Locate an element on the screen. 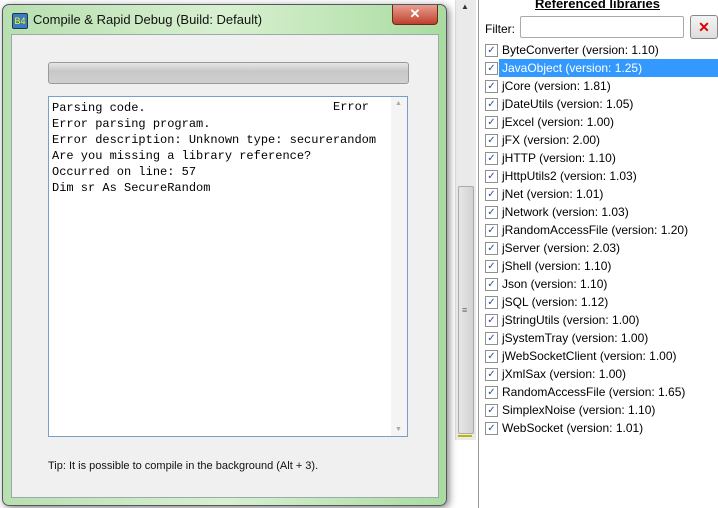 This screenshot has height=508, width=718. filter-label: Filter: is located at coordinates (500, 29).